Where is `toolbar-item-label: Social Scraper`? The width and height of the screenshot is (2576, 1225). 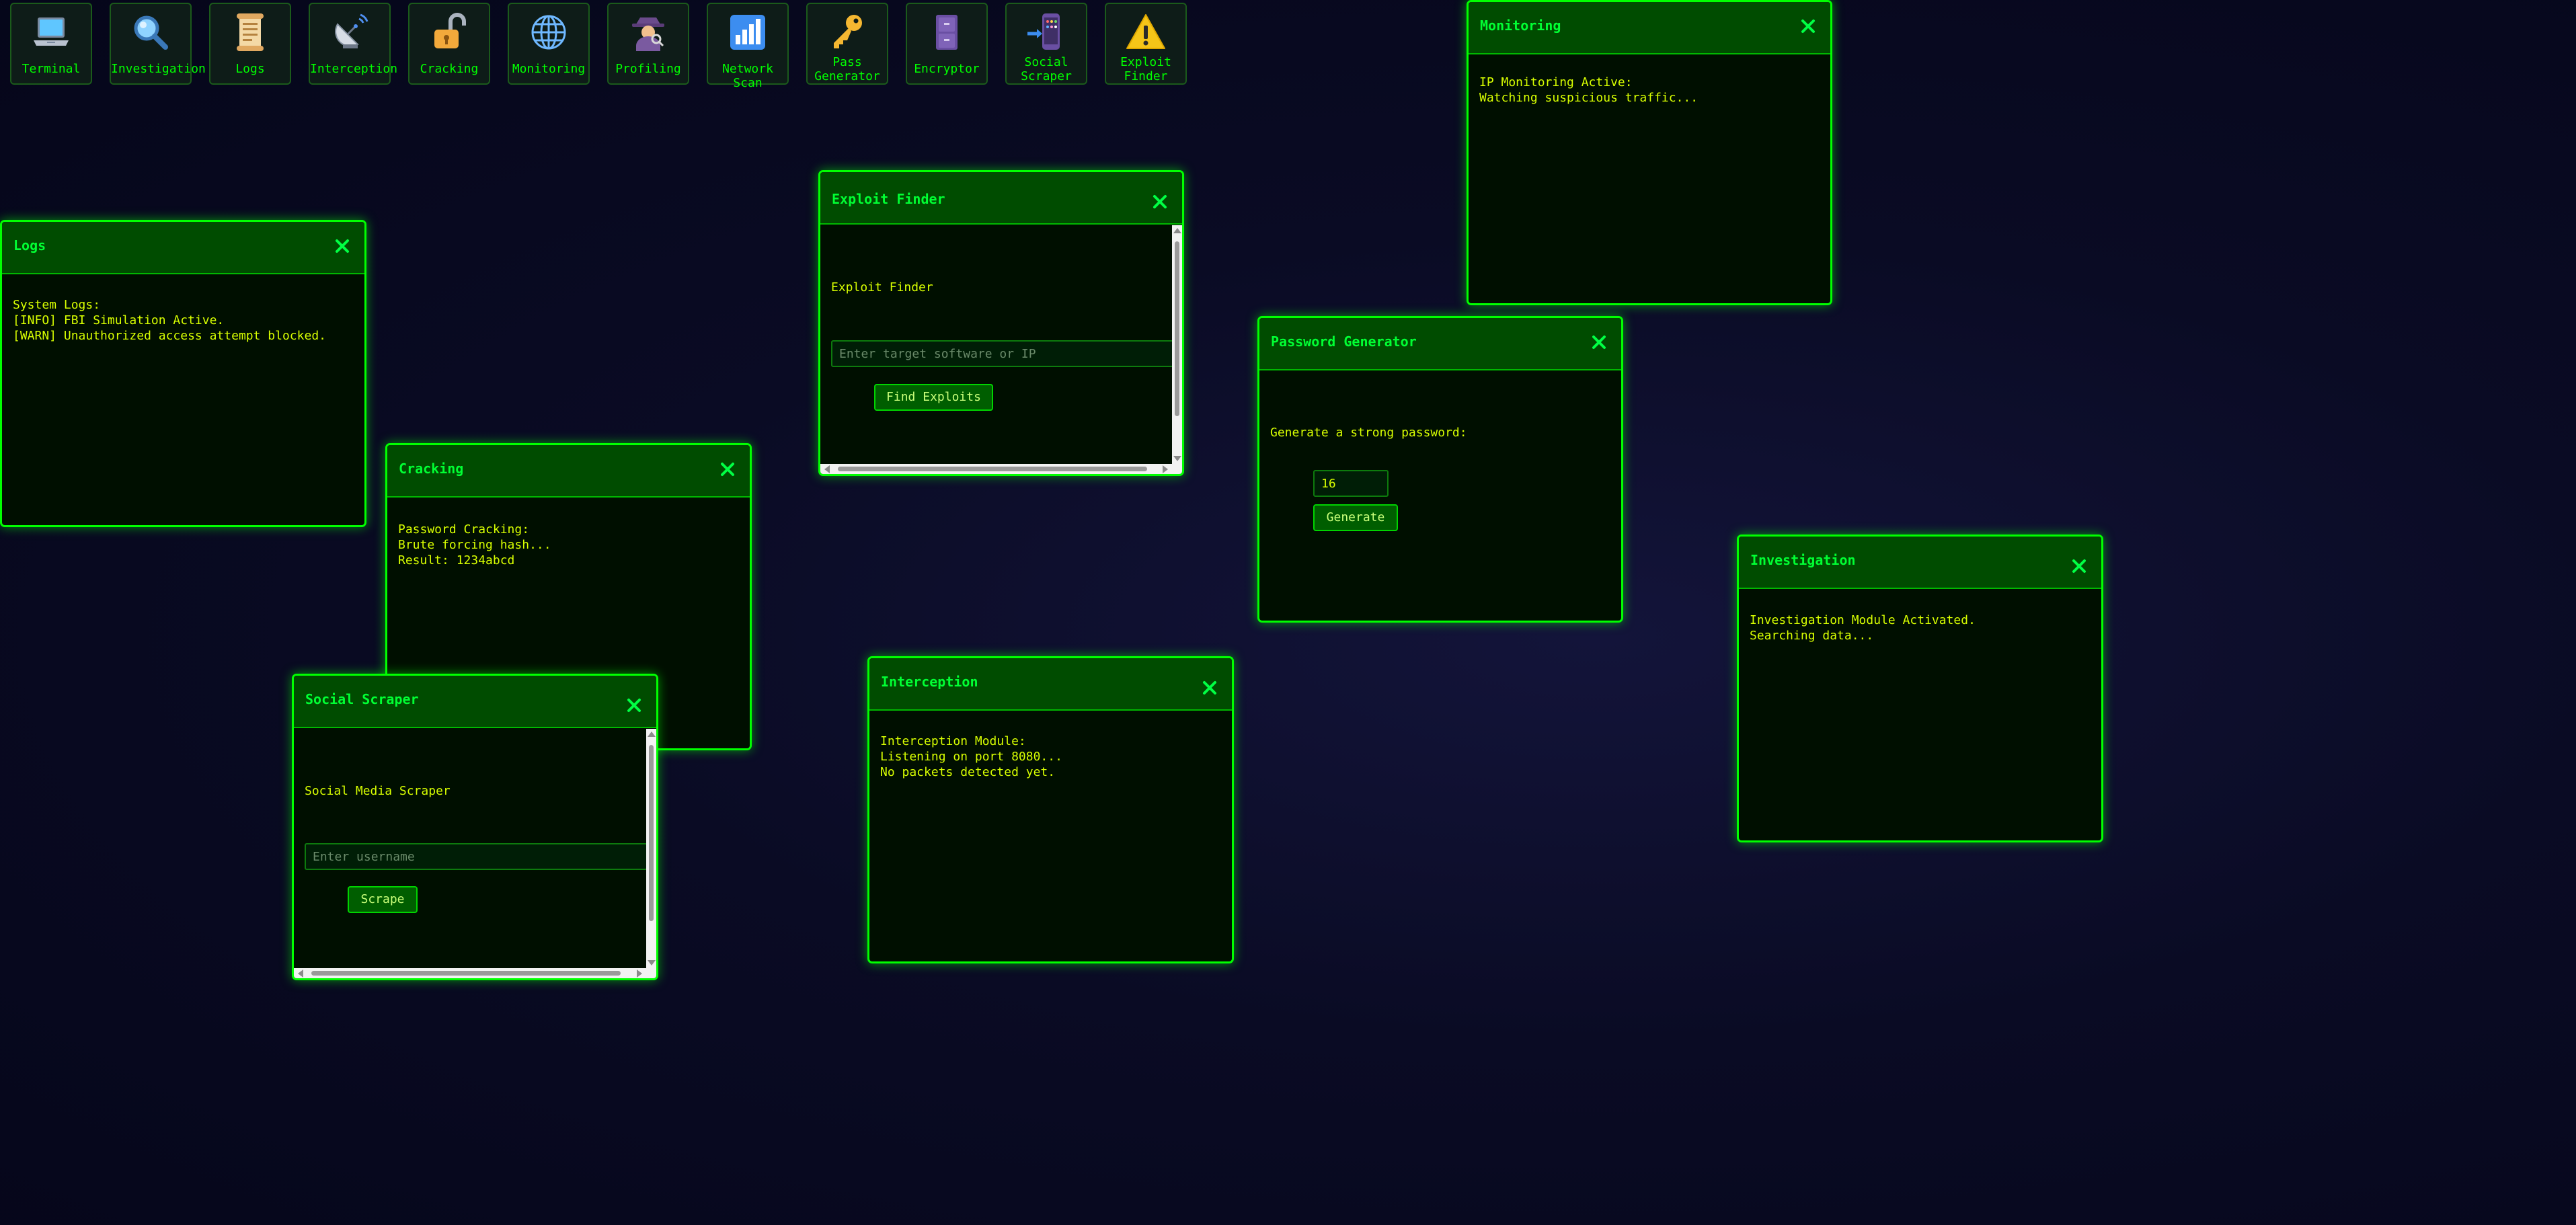
toolbar-item-label: Social Scraper is located at coordinates (1046, 69).